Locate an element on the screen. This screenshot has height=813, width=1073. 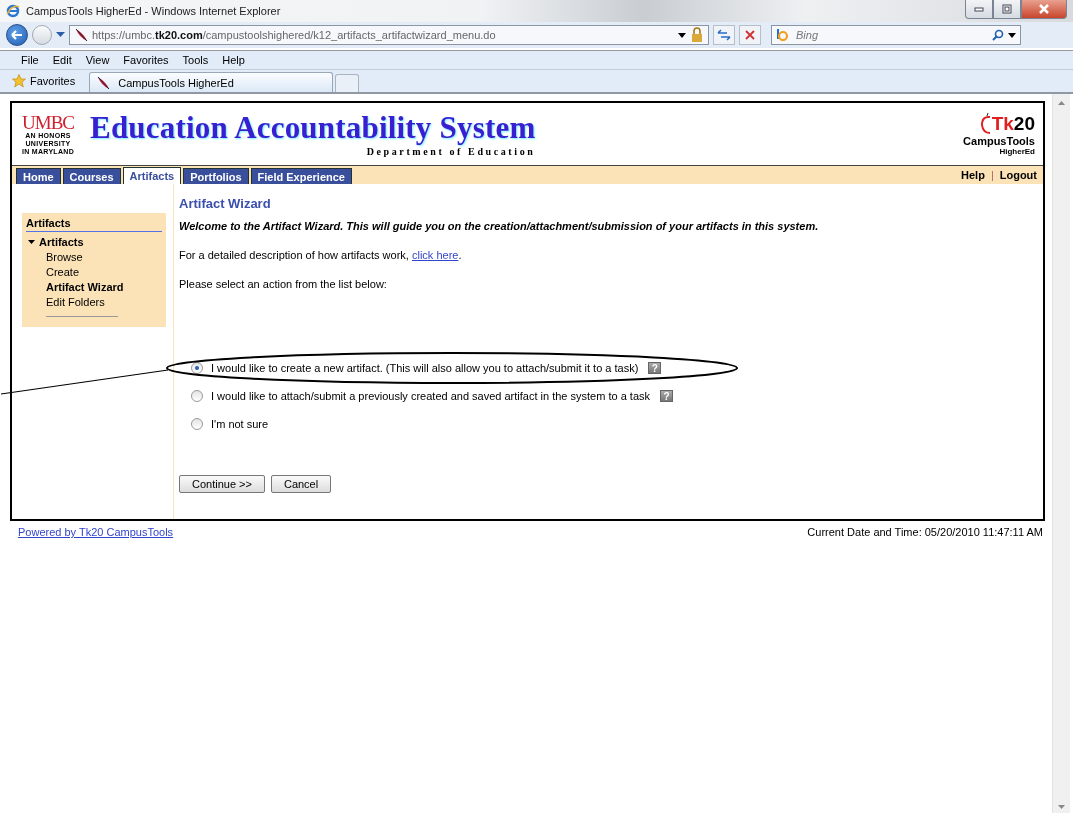
stop-button is located at coordinates (750, 35).